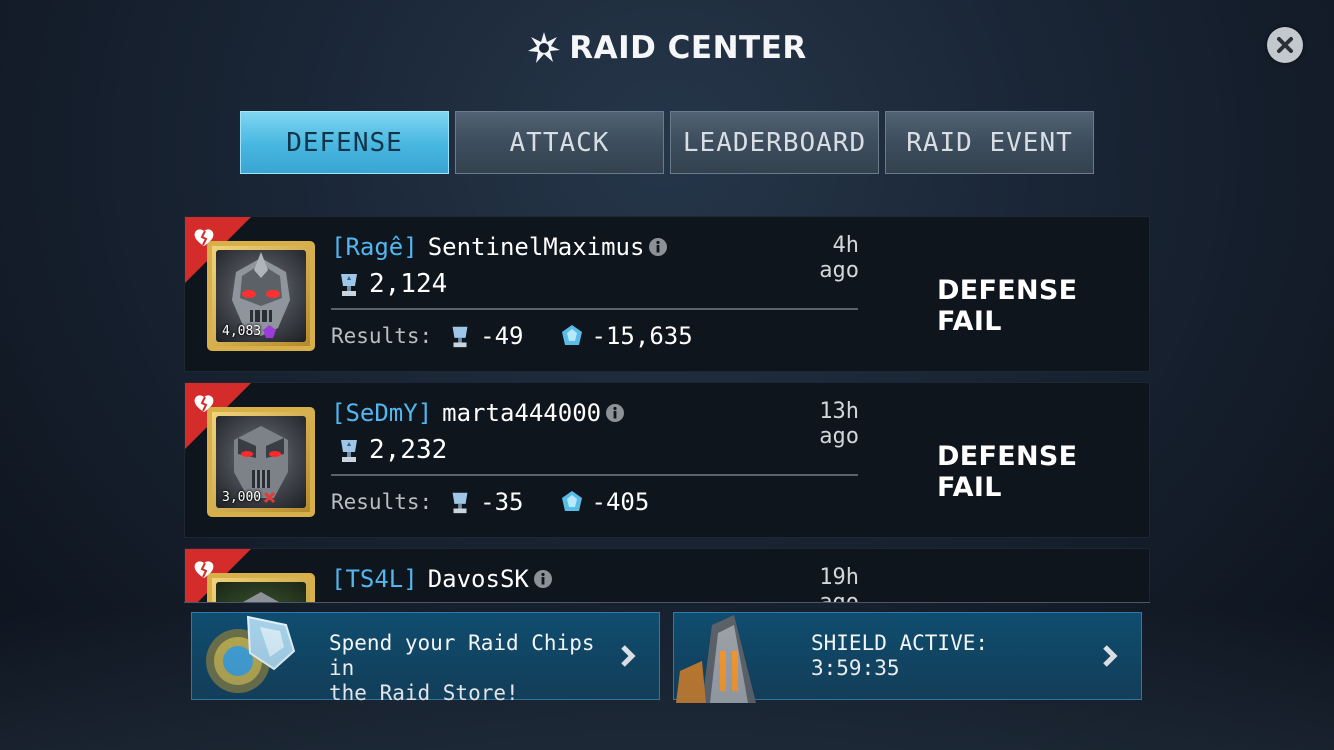 The width and height of the screenshot is (1334, 750). Describe the element at coordinates (839, 258) in the screenshot. I see `time-ago: 4h ago` at that location.